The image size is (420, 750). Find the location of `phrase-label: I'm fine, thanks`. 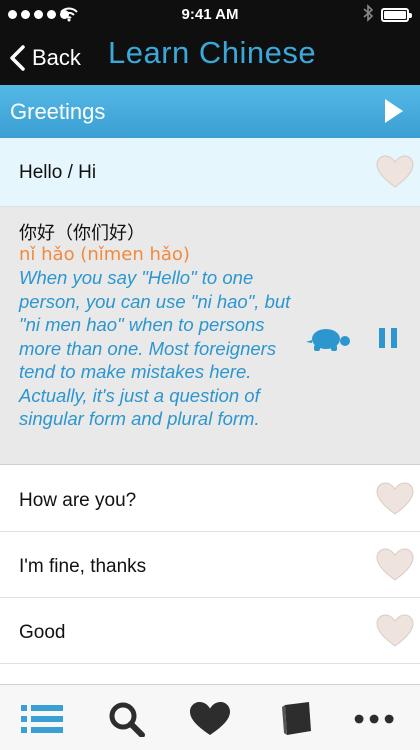

phrase-label: I'm fine, thanks is located at coordinates (83, 566).